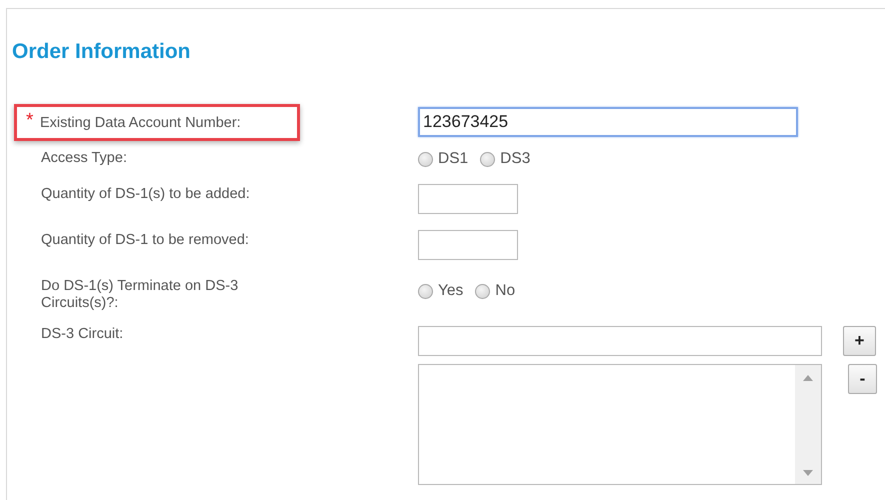 This screenshot has height=500, width=885. I want to click on field-label: Quantity of DS-1 to be removed:, so click(145, 240).